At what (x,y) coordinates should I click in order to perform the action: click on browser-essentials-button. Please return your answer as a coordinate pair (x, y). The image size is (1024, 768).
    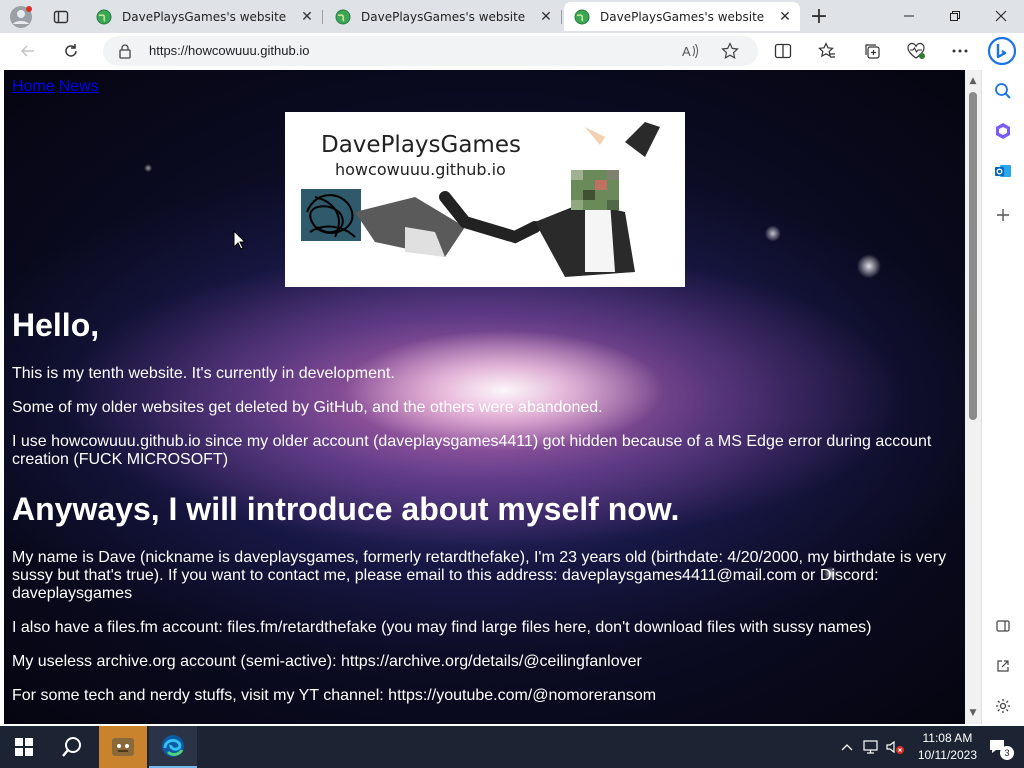
    Looking at the image, I should click on (916, 51).